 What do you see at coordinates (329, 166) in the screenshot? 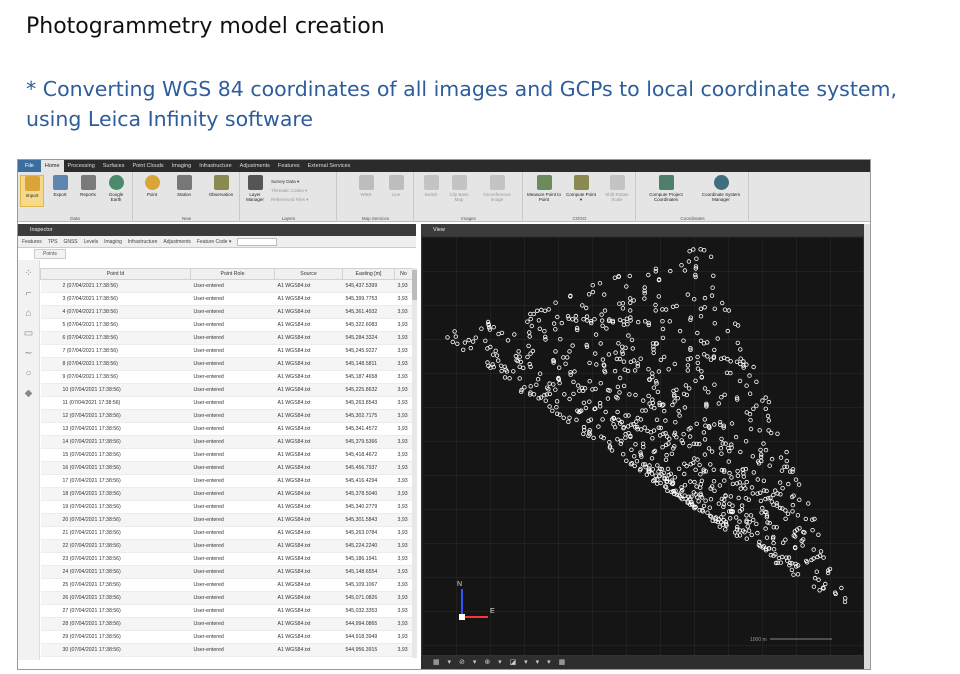
I see `menu-external-services: External Services` at bounding box center [329, 166].